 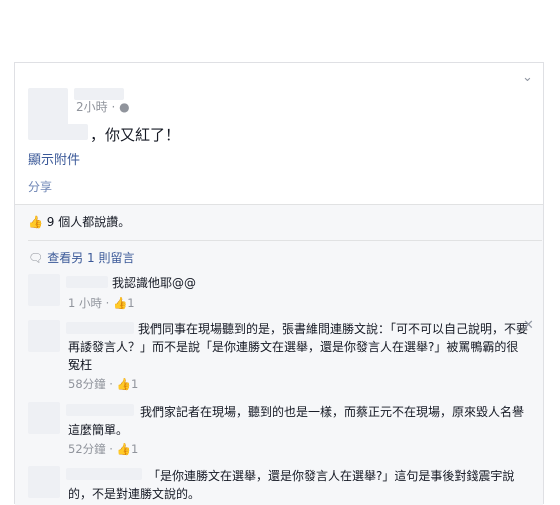 What do you see at coordinates (124, 107) in the screenshot?
I see `globe-icon: ●` at bounding box center [124, 107].